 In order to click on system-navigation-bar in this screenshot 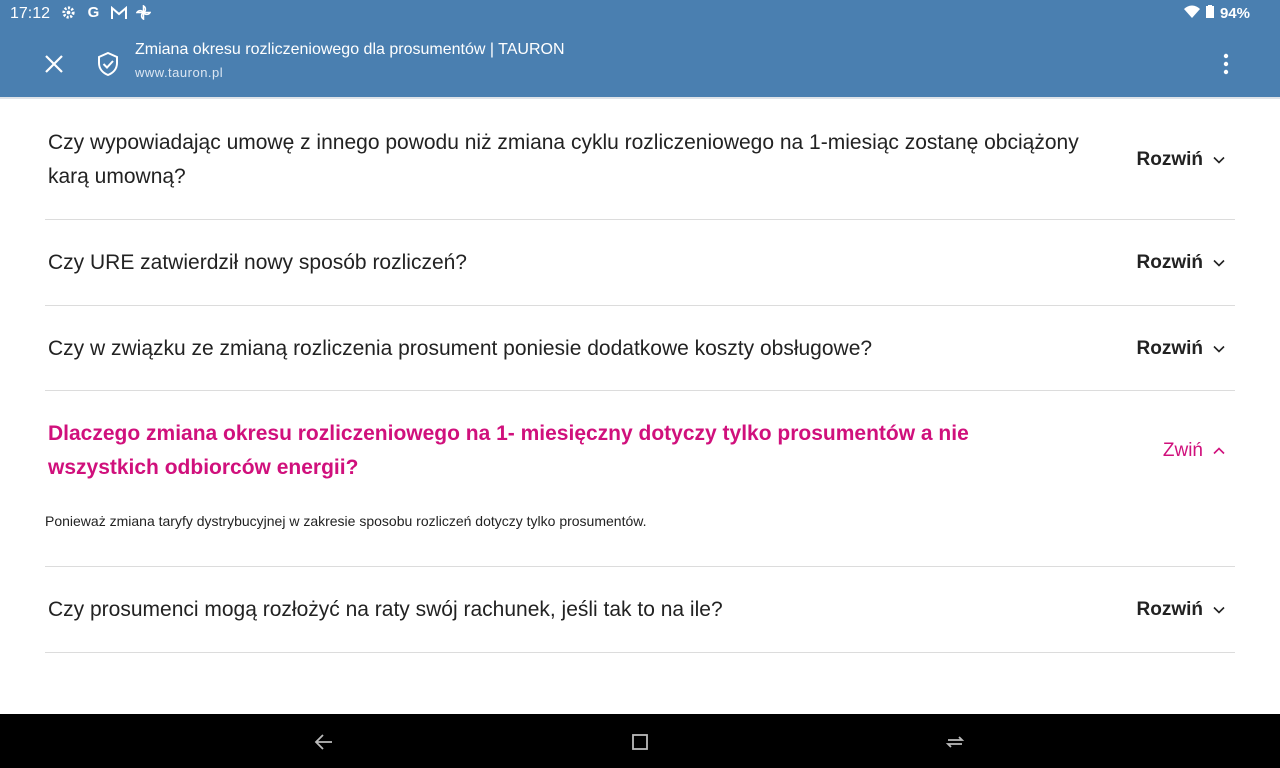, I will do `click(640, 741)`.